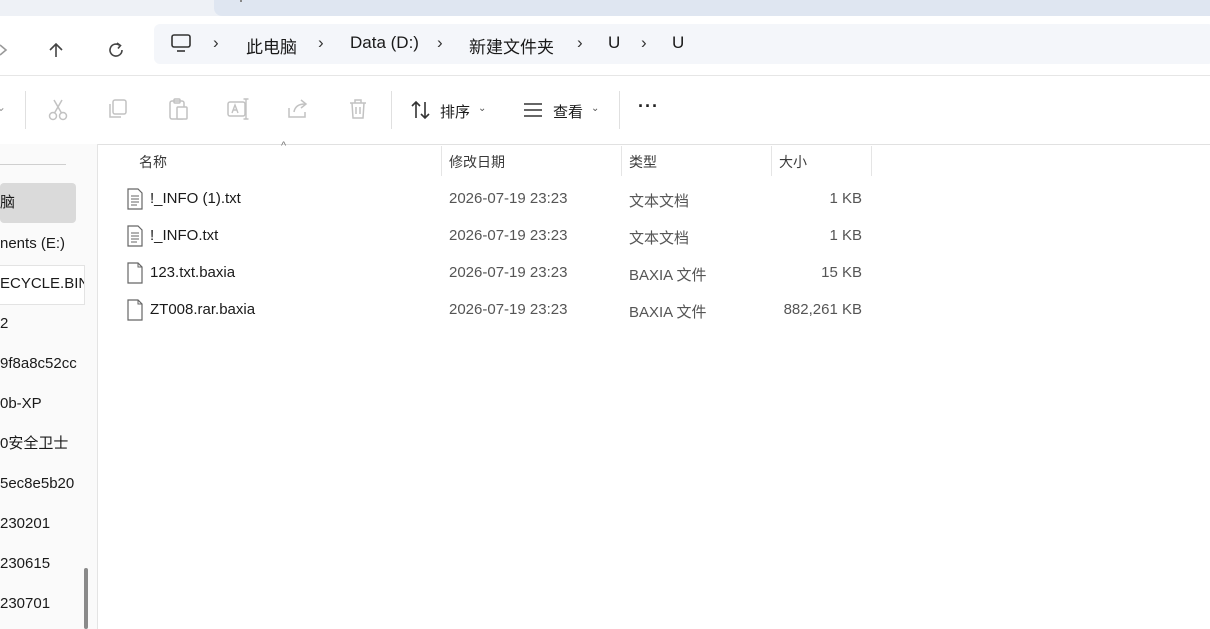 This screenshot has width=1210, height=629. Describe the element at coordinates (42, 404) in the screenshot. I see `sidebar-item-folder: 0b-XP` at that location.